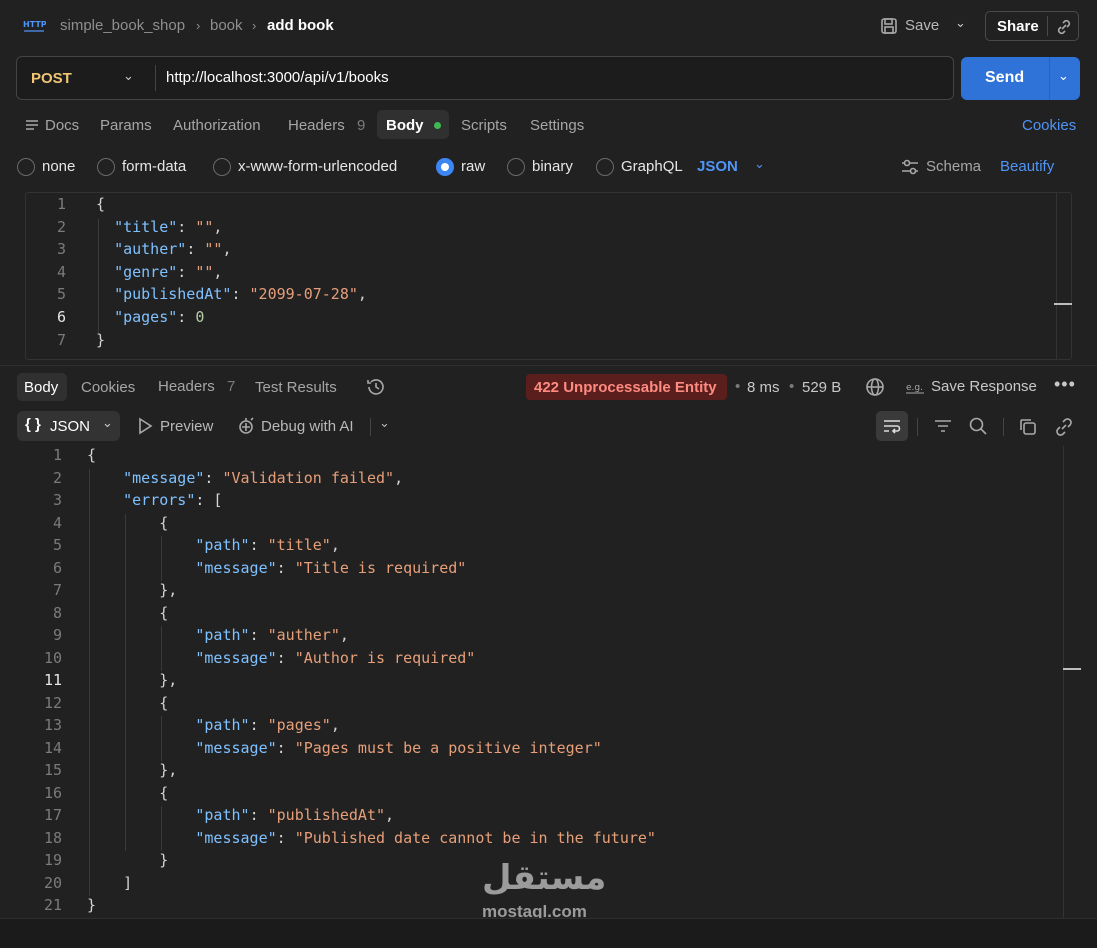 This screenshot has width=1097, height=948. Describe the element at coordinates (300, 25) in the screenshot. I see `request-name: add book` at that location.